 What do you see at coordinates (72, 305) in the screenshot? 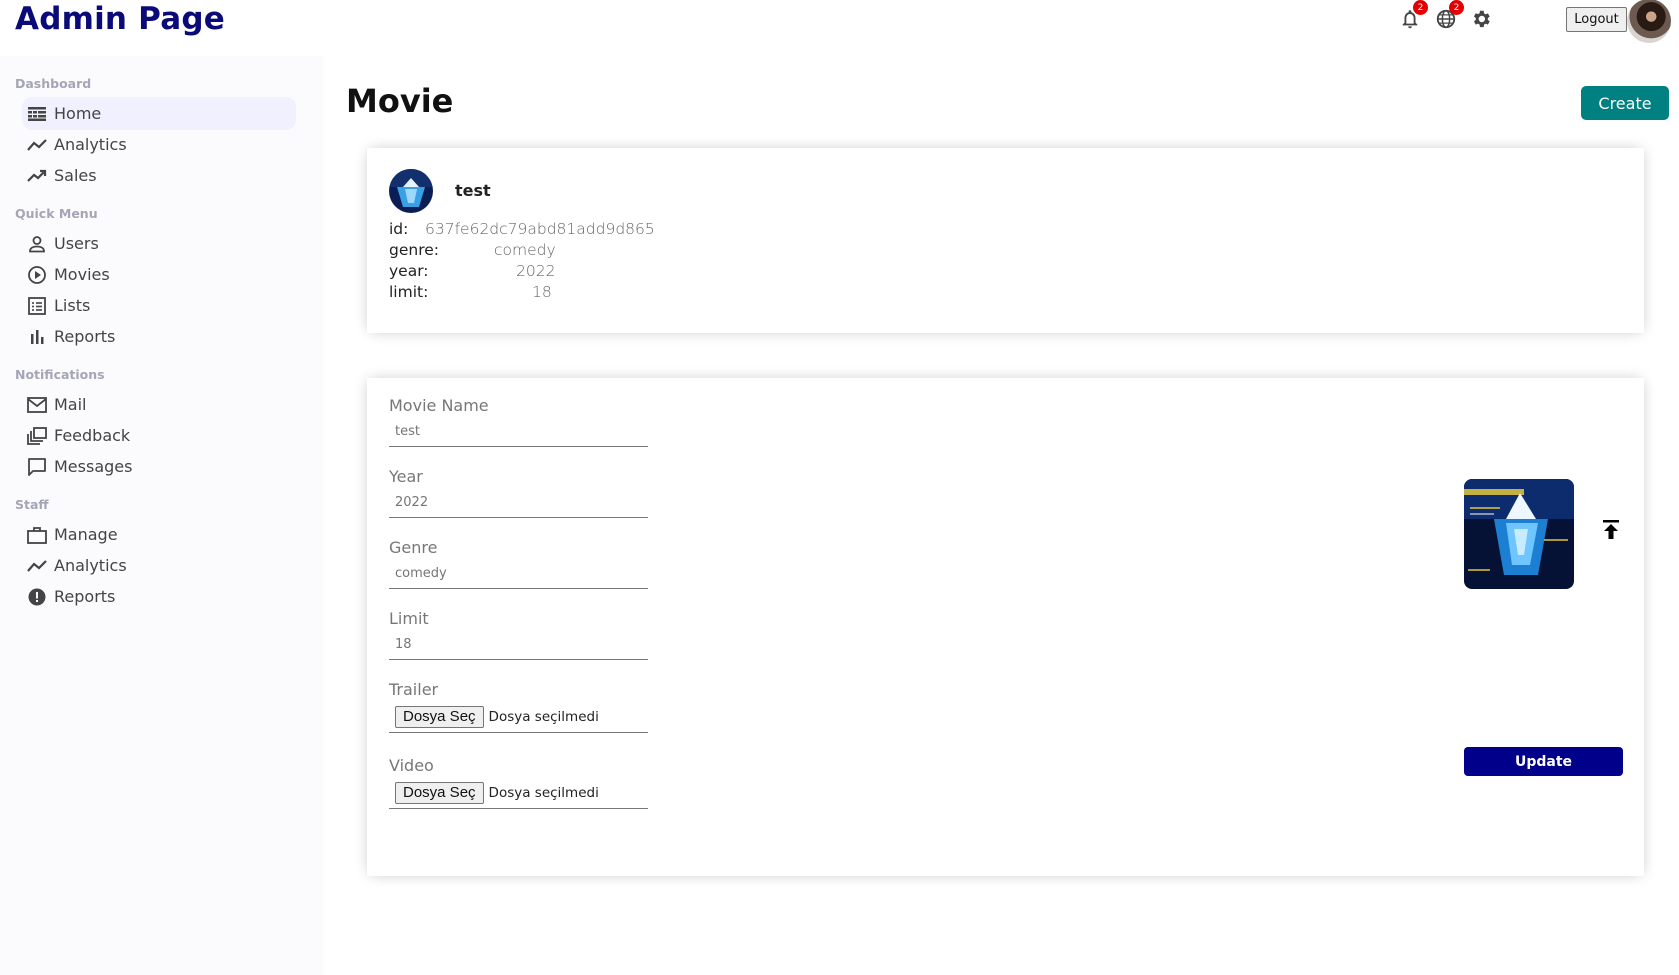
I see `sidebar-item-label: Lists` at bounding box center [72, 305].